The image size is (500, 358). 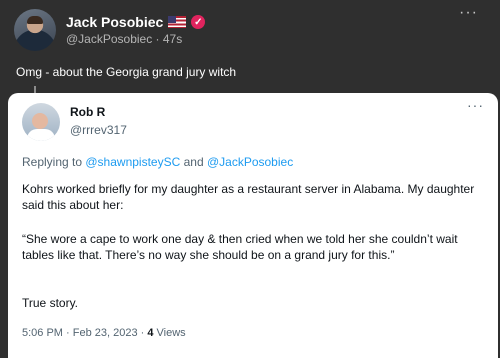 I want to click on replying-prefix: Replying to, so click(x=54, y=162).